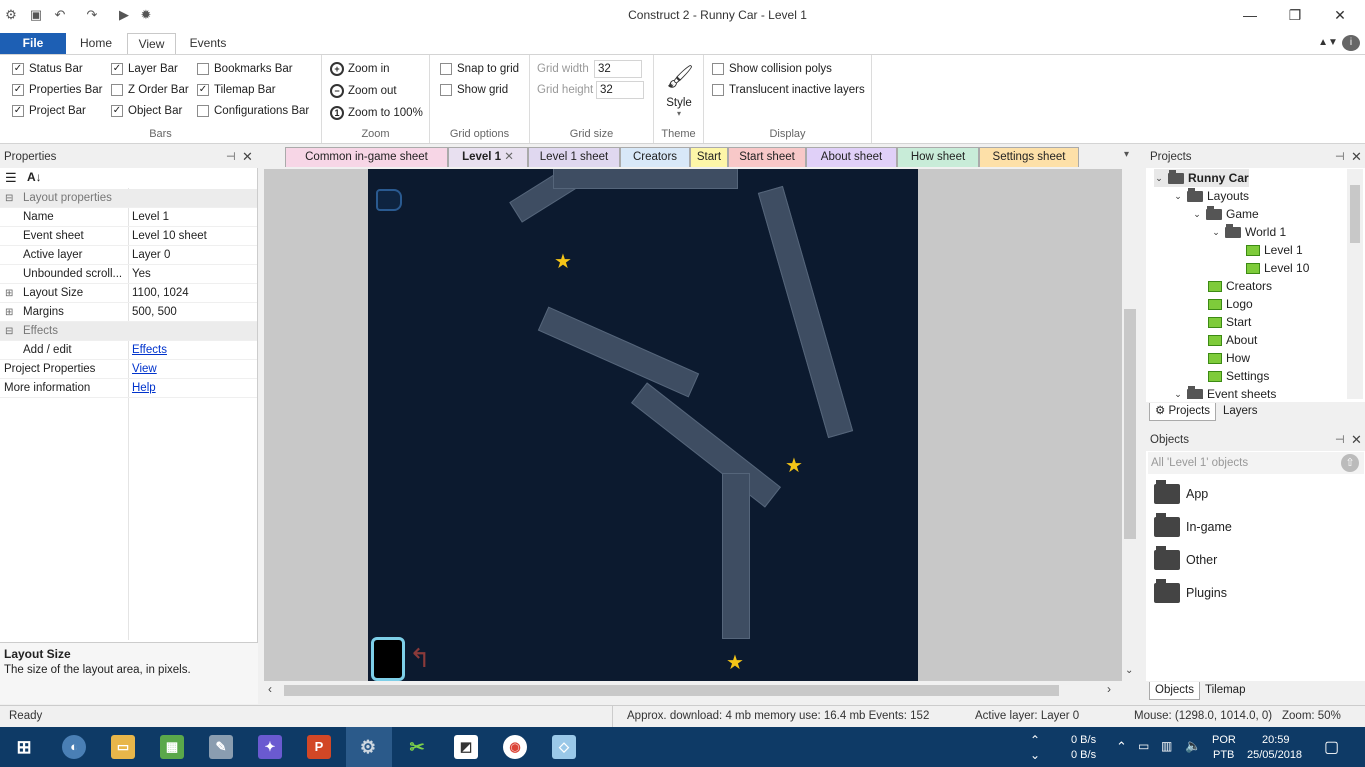 This screenshot has width=1365, height=767. What do you see at coordinates (270, 747) in the screenshot?
I see `tool-icon: ✦` at bounding box center [270, 747].